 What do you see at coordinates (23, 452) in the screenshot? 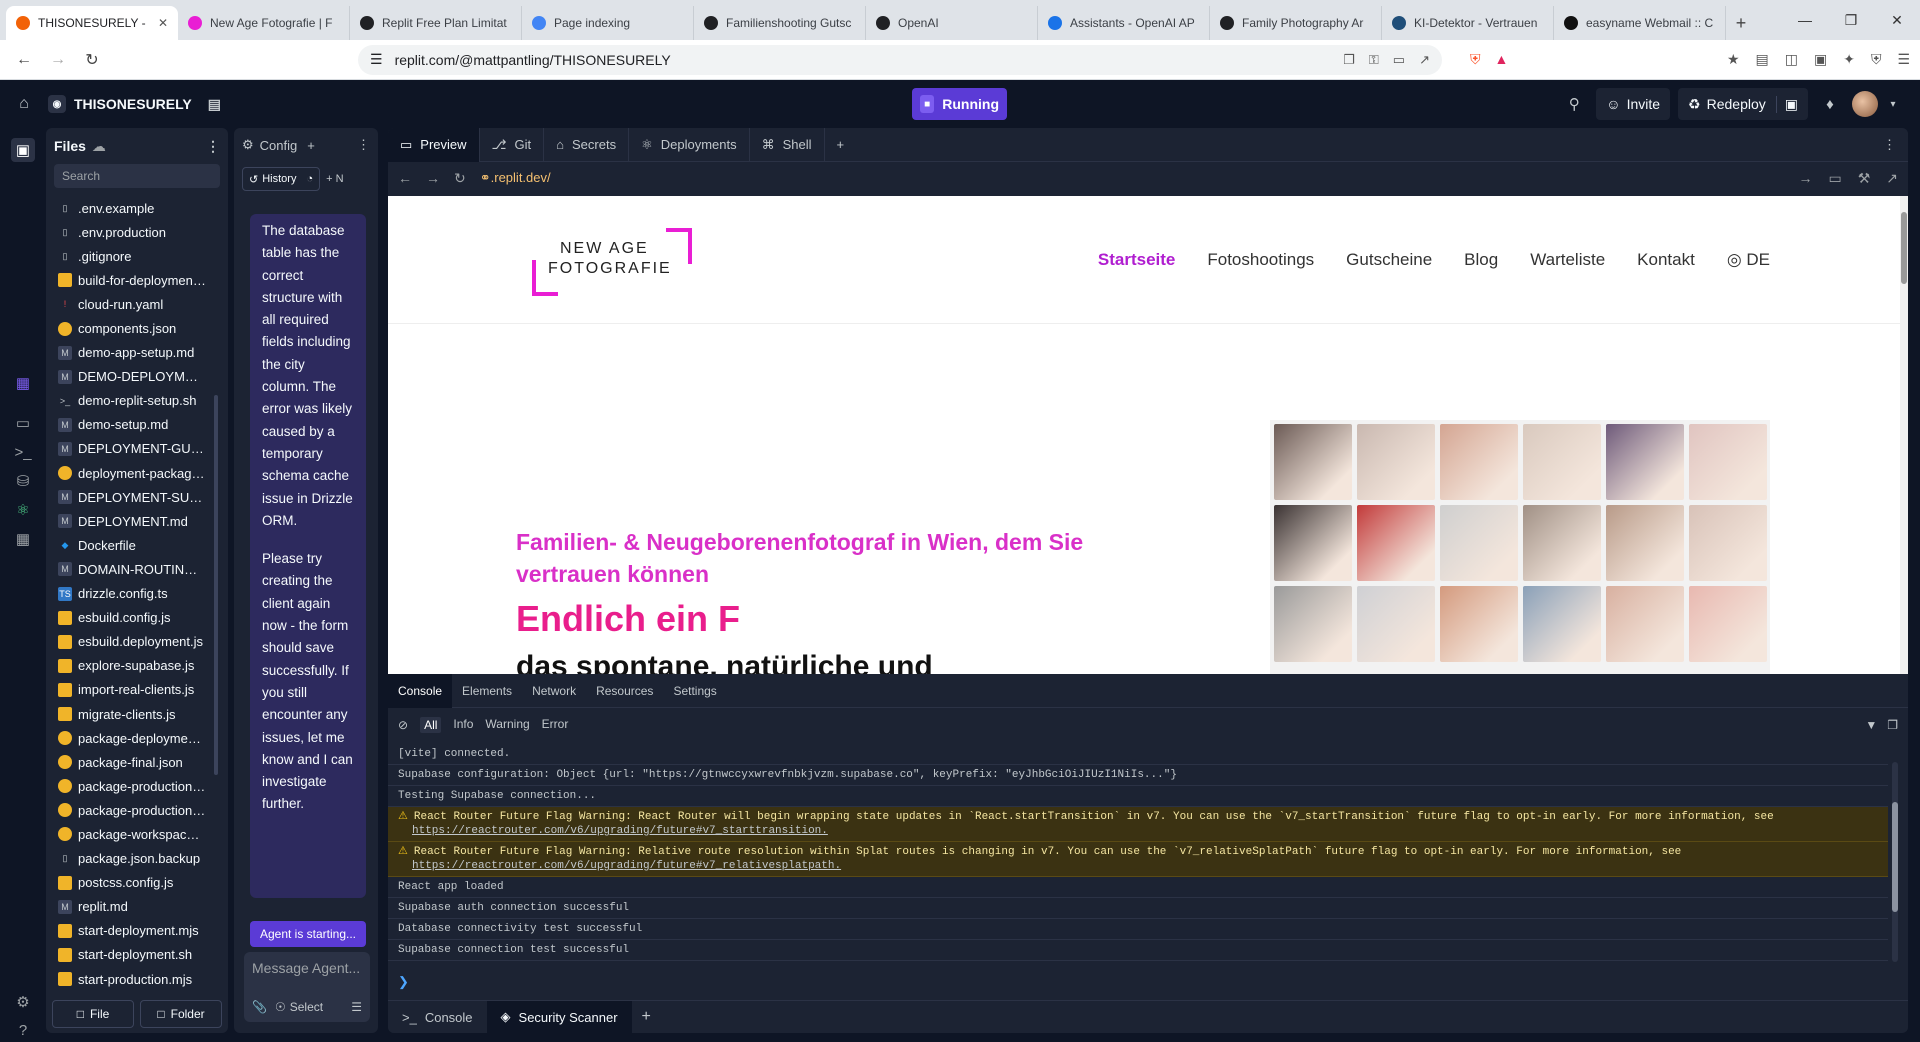
I see `console-icon: >_` at bounding box center [23, 452].